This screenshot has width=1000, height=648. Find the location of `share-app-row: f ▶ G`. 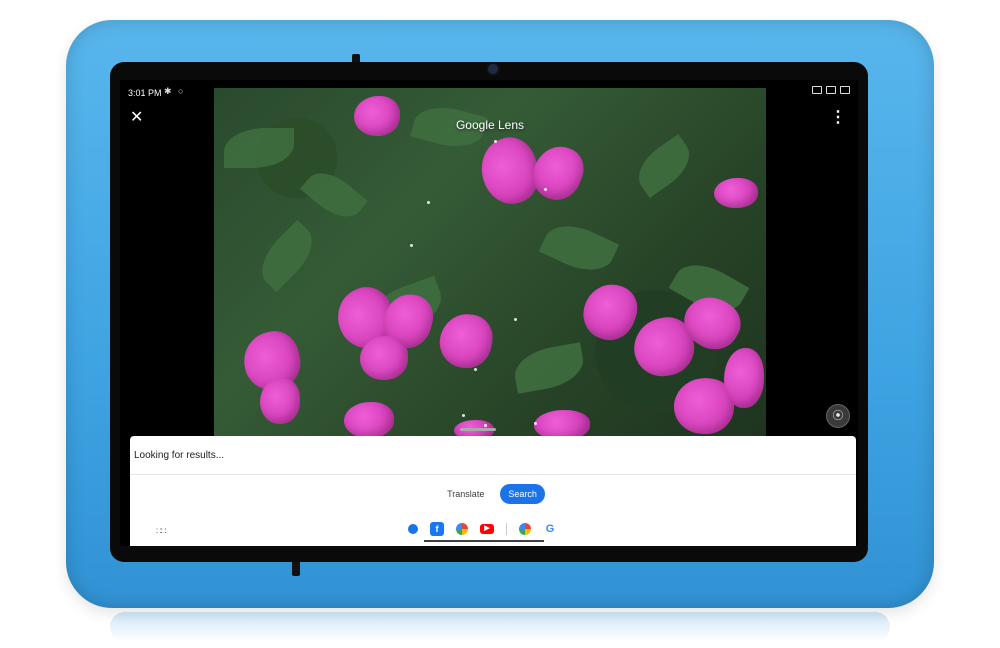

share-app-row: f ▶ G is located at coordinates (482, 529).